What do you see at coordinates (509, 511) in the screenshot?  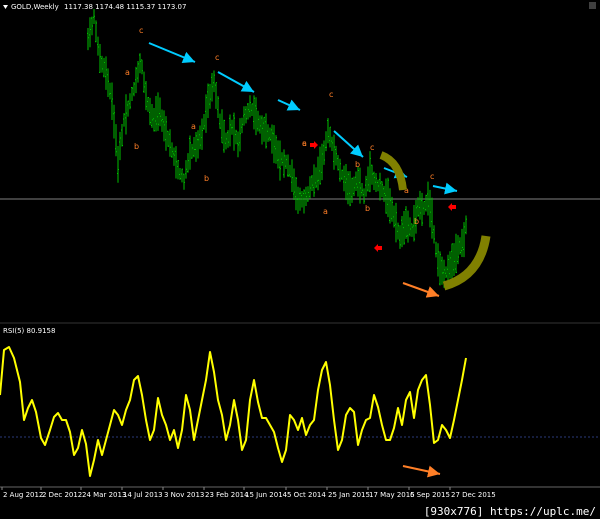 I see `watermark: [930x776] https://uplc.me/` at bounding box center [509, 511].